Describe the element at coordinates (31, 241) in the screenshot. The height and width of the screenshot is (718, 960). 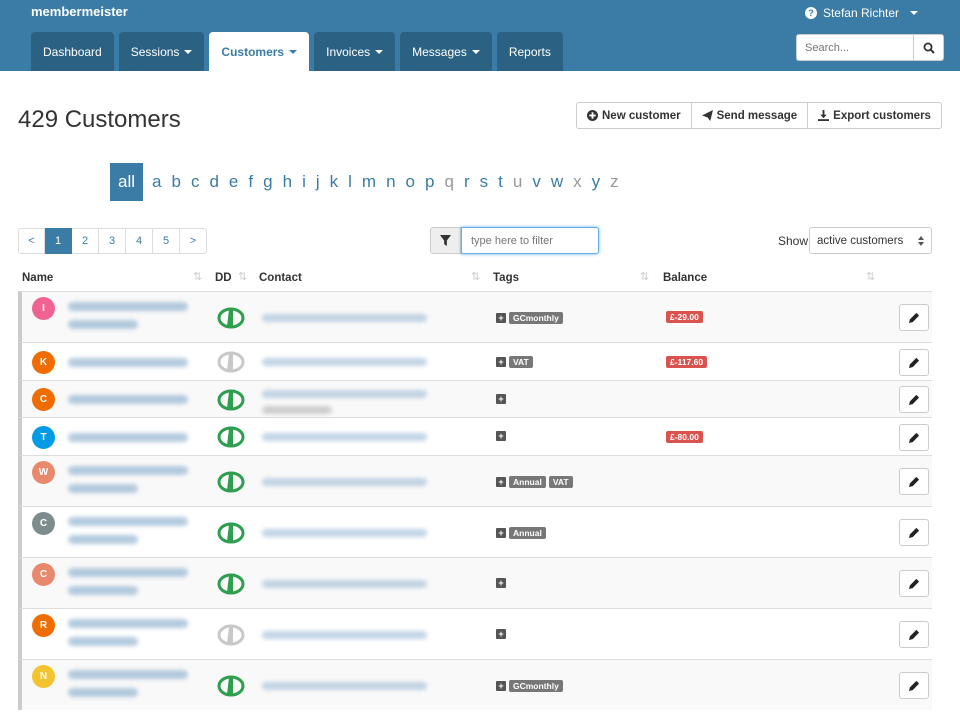
I see `page-prev: <` at that location.